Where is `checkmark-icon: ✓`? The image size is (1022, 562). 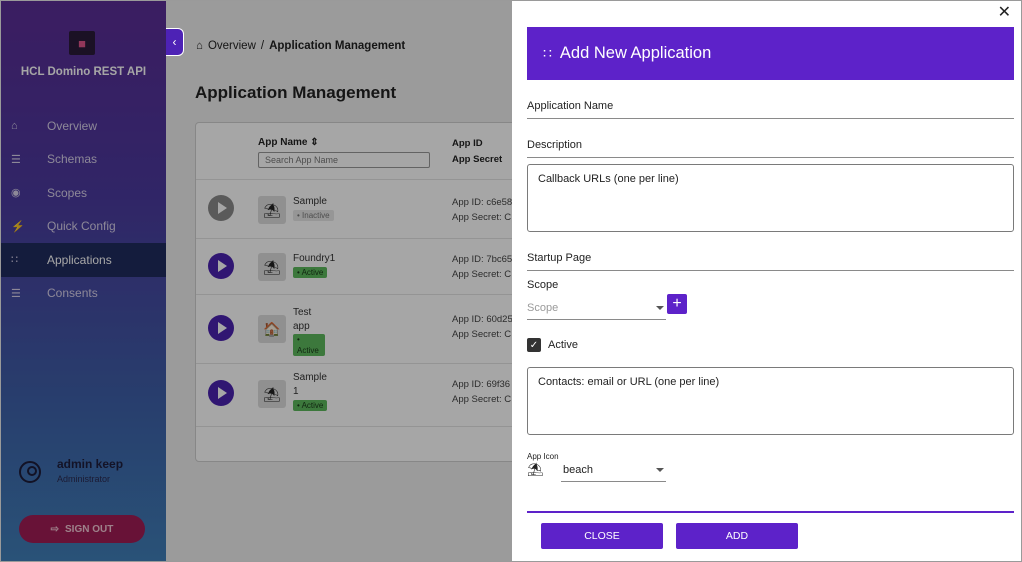
checkmark-icon: ✓ is located at coordinates (534, 345).